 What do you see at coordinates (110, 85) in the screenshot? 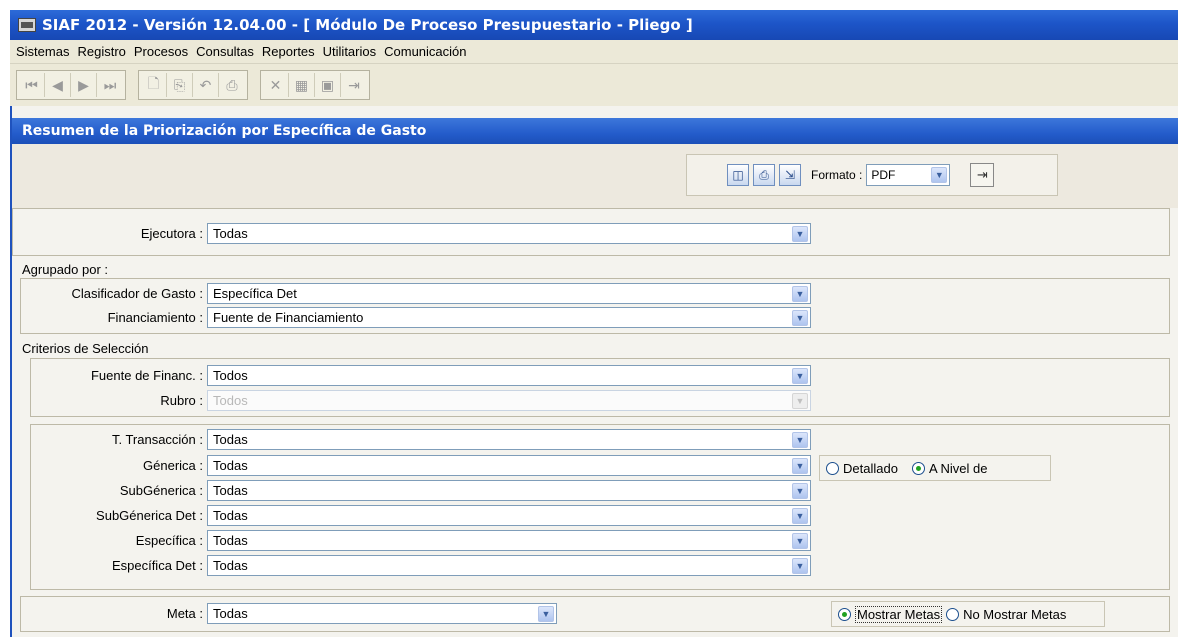
I see `last-record-icon: ⏭` at bounding box center [110, 85].